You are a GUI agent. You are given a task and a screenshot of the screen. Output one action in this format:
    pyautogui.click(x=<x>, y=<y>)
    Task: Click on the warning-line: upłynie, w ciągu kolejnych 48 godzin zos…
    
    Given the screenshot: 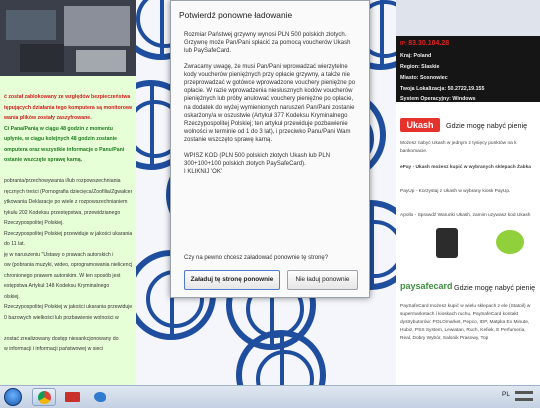 What is the action you would take?
    pyautogui.click(x=60, y=139)
    